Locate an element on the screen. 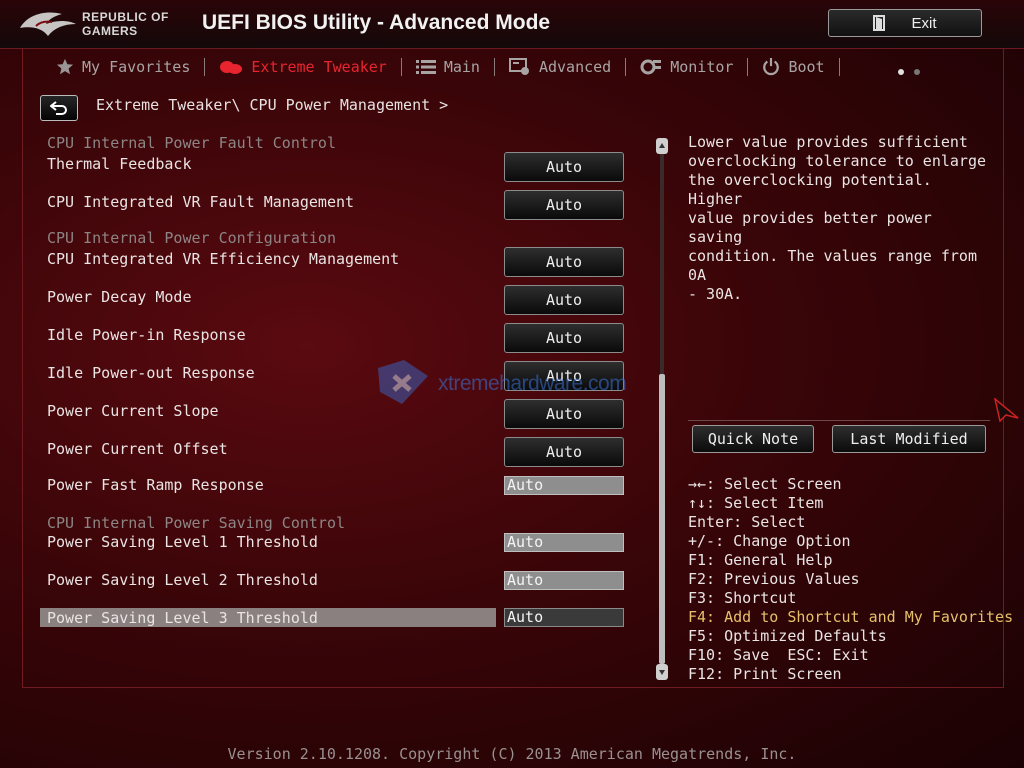 This screenshot has height=768, width=1024. key-hint: +/-: Change Option is located at coordinates (769, 541).